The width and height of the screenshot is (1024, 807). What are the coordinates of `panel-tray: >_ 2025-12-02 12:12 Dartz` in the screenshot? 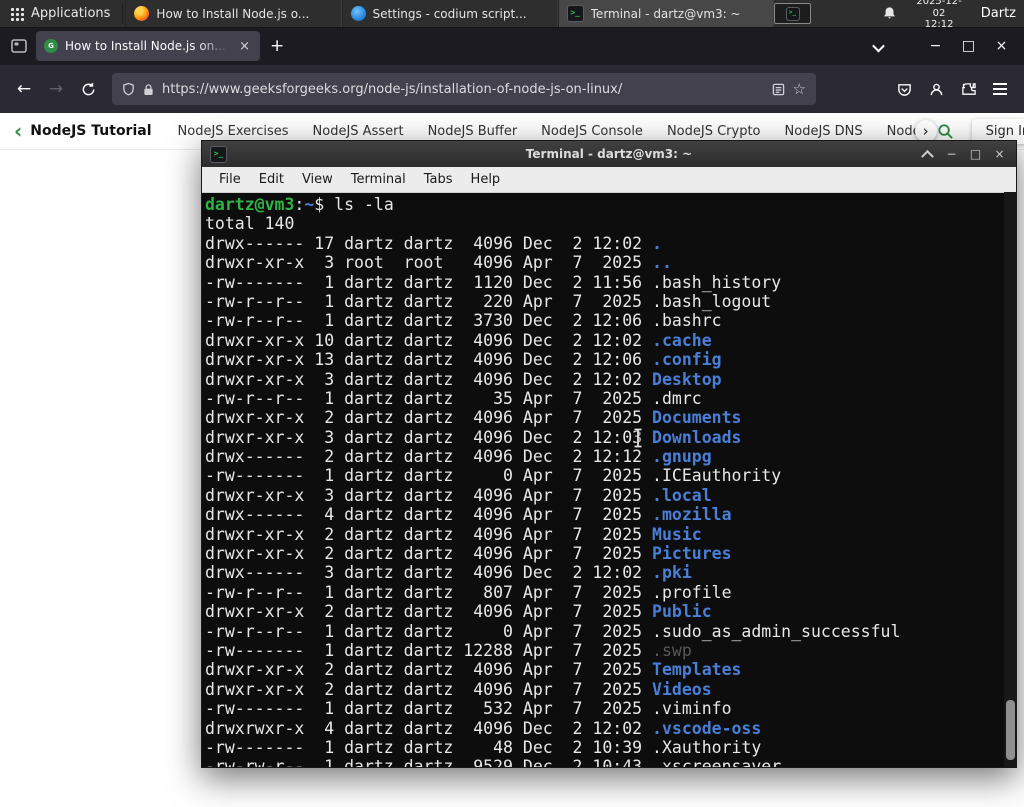 It's located at (898, 15).